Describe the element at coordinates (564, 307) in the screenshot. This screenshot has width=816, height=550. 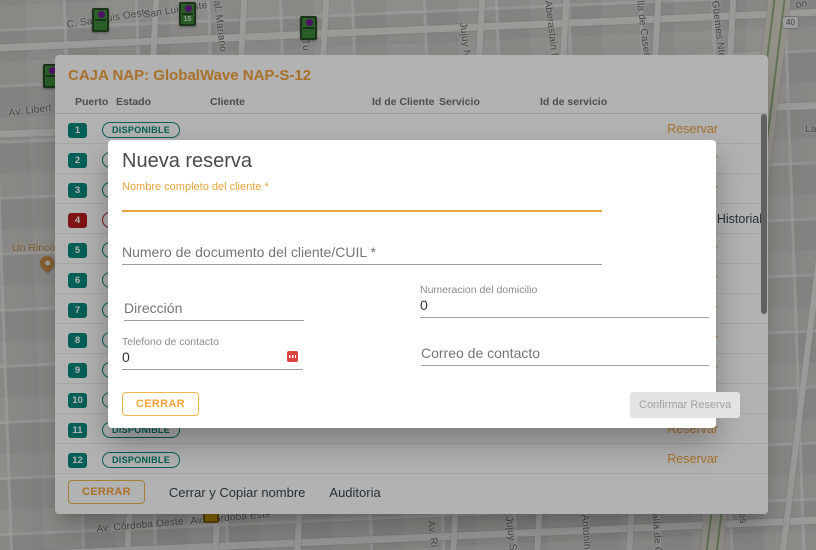
I see `numeracion-input` at that location.